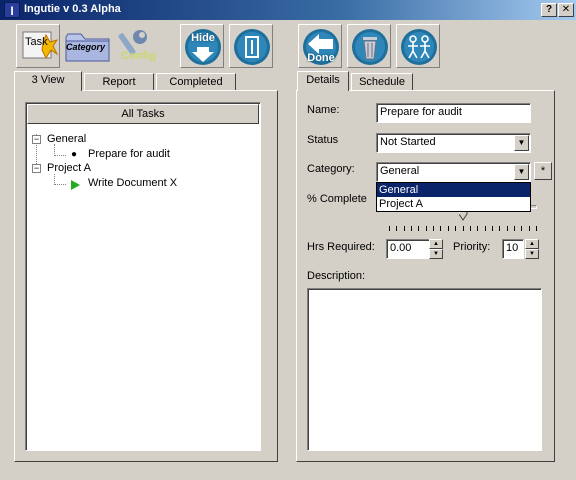 This screenshot has height=480, width=576. I want to click on hide-button: Hide, so click(202, 46).